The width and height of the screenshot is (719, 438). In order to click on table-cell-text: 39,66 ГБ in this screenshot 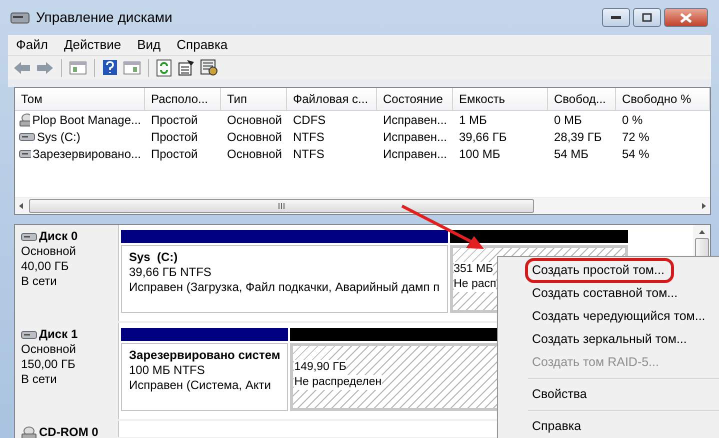, I will do `click(483, 136)`.